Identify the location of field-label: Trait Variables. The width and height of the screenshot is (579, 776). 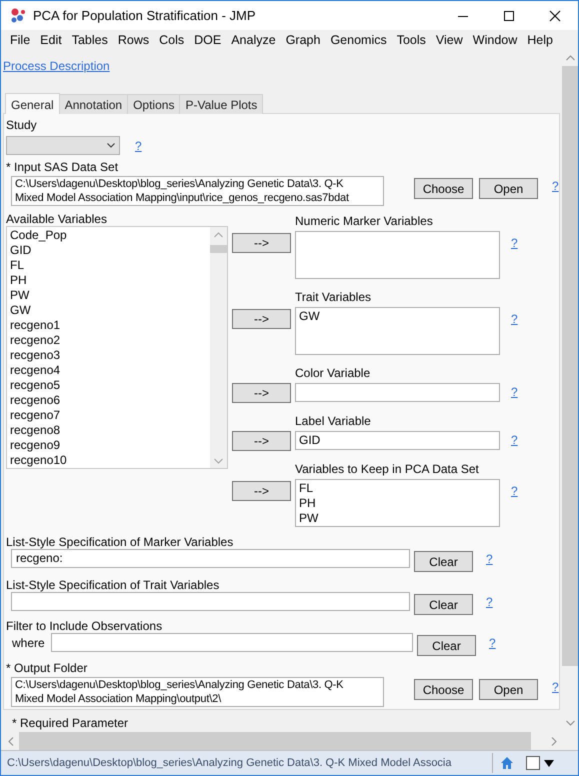
(333, 297).